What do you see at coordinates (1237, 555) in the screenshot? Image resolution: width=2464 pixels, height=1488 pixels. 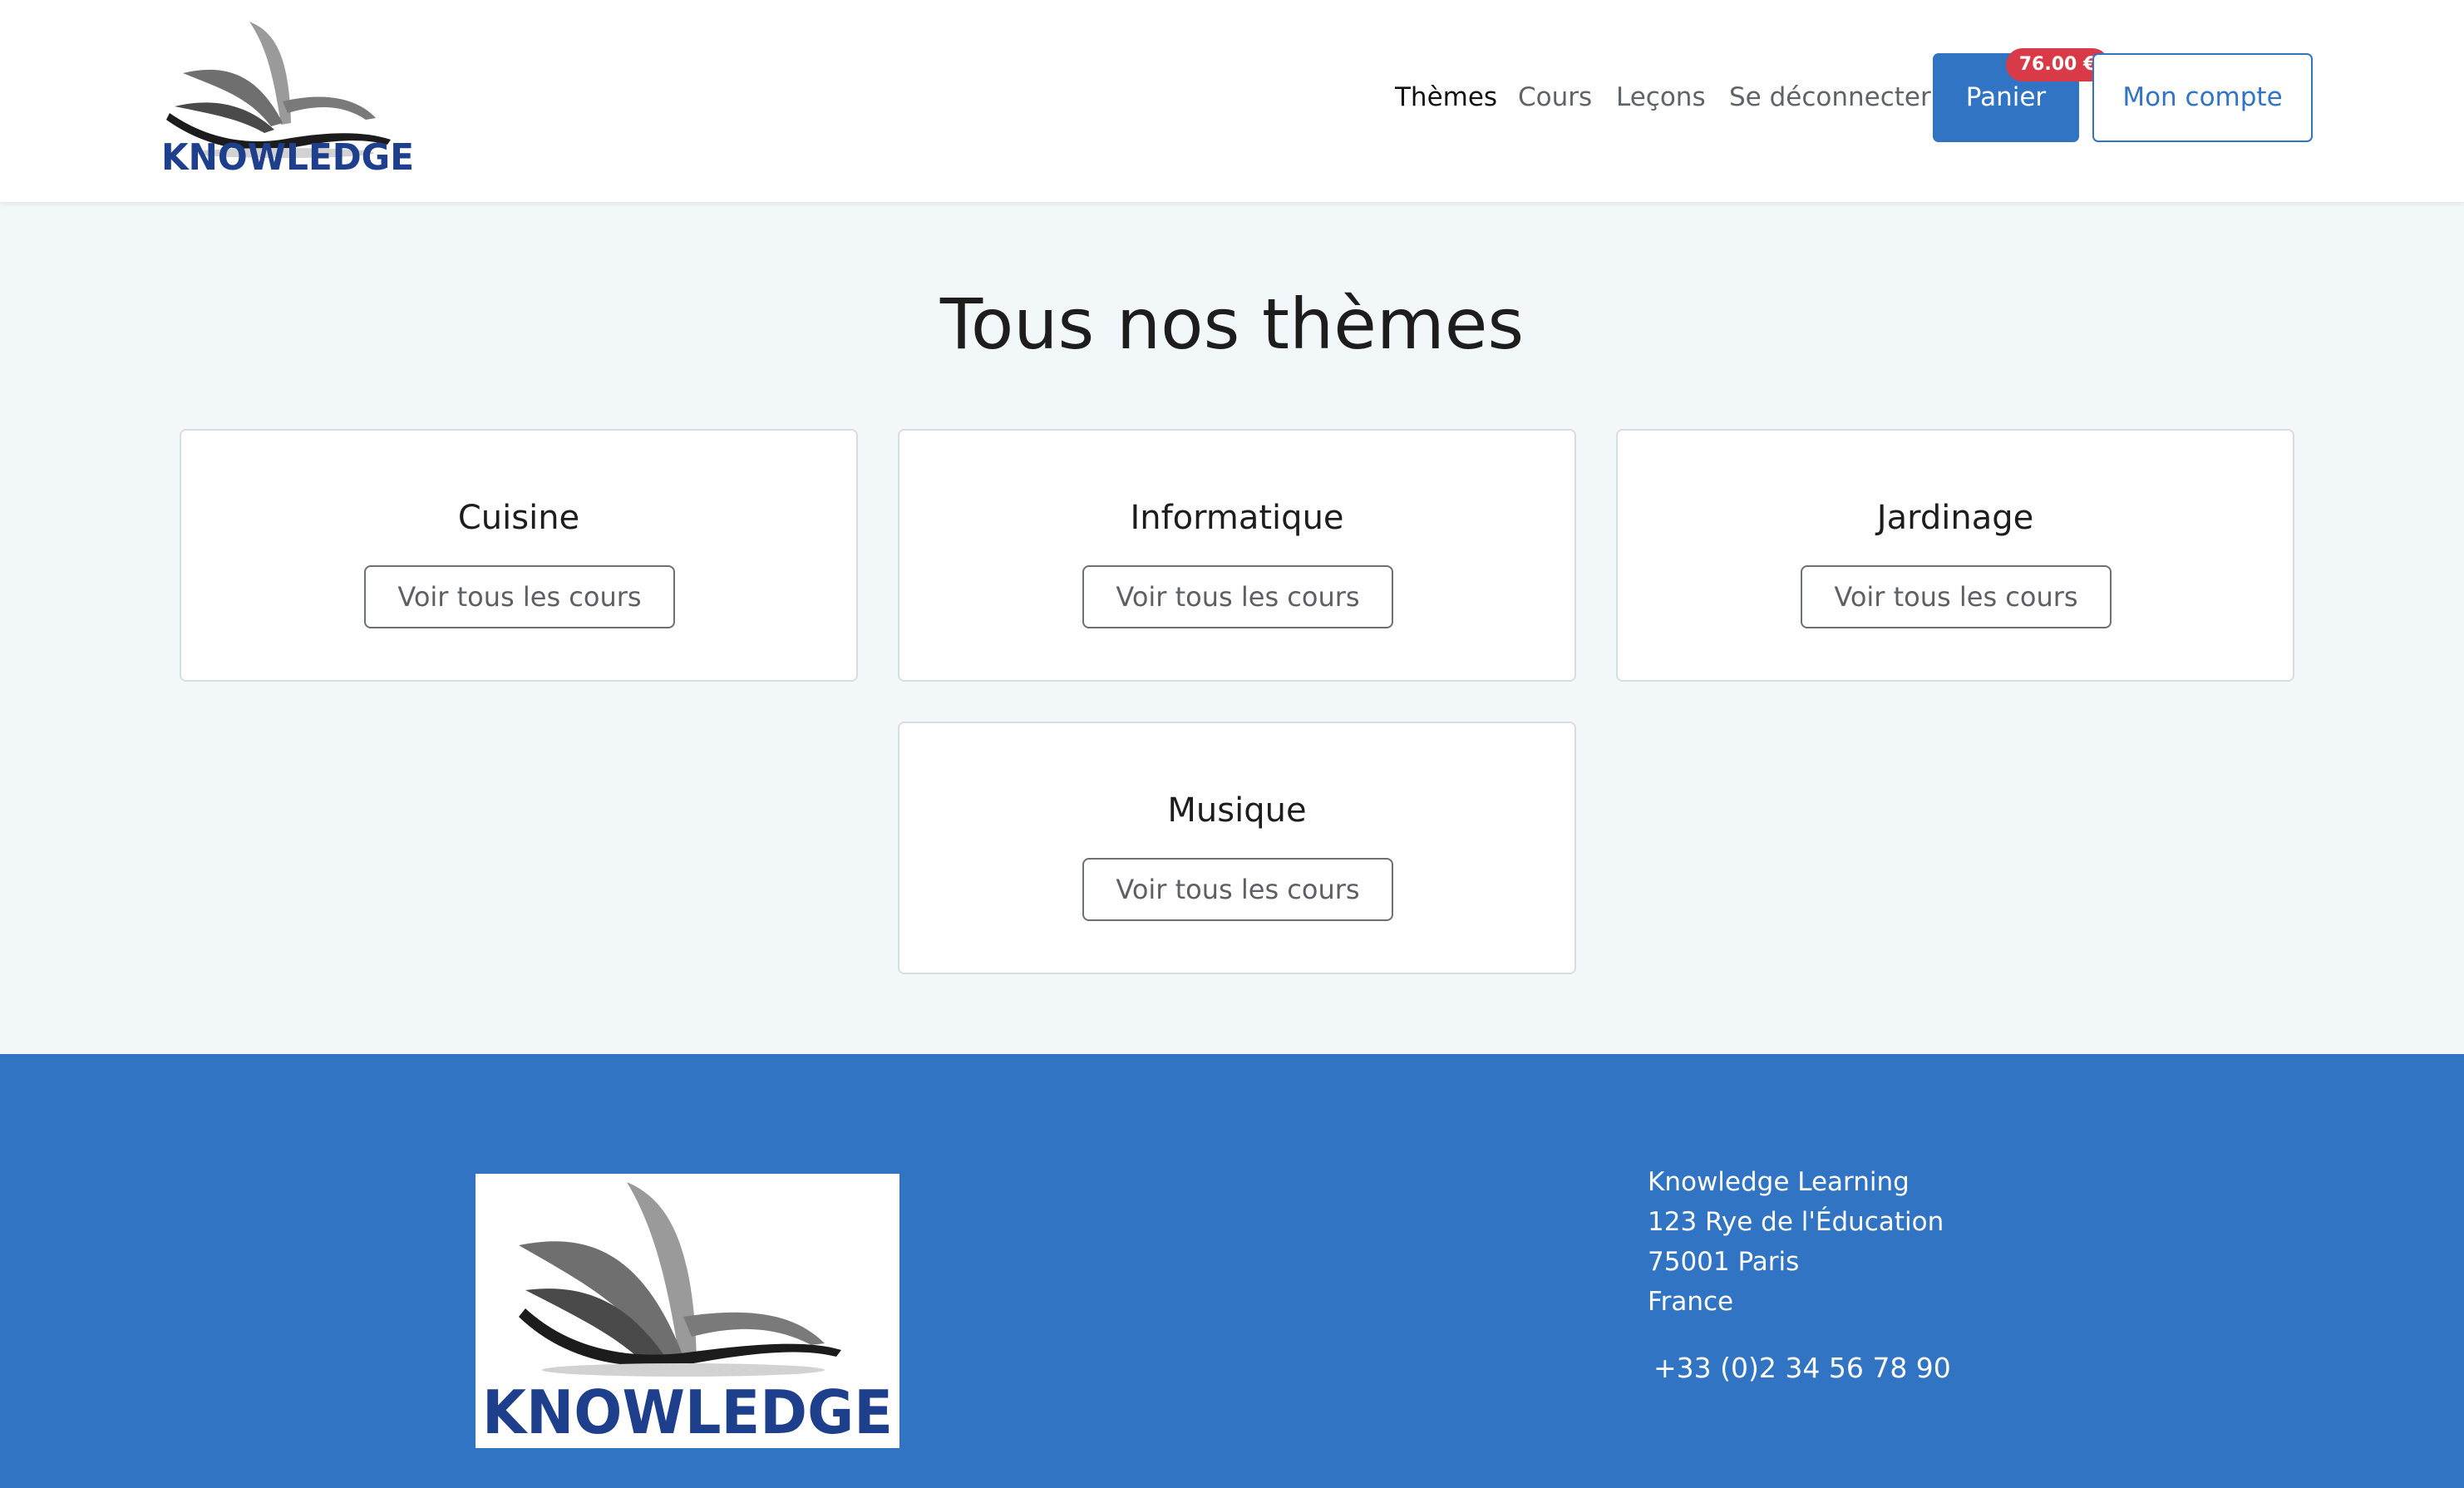 I see `theme-card-informatique: Informatique Voir tous les cours` at bounding box center [1237, 555].